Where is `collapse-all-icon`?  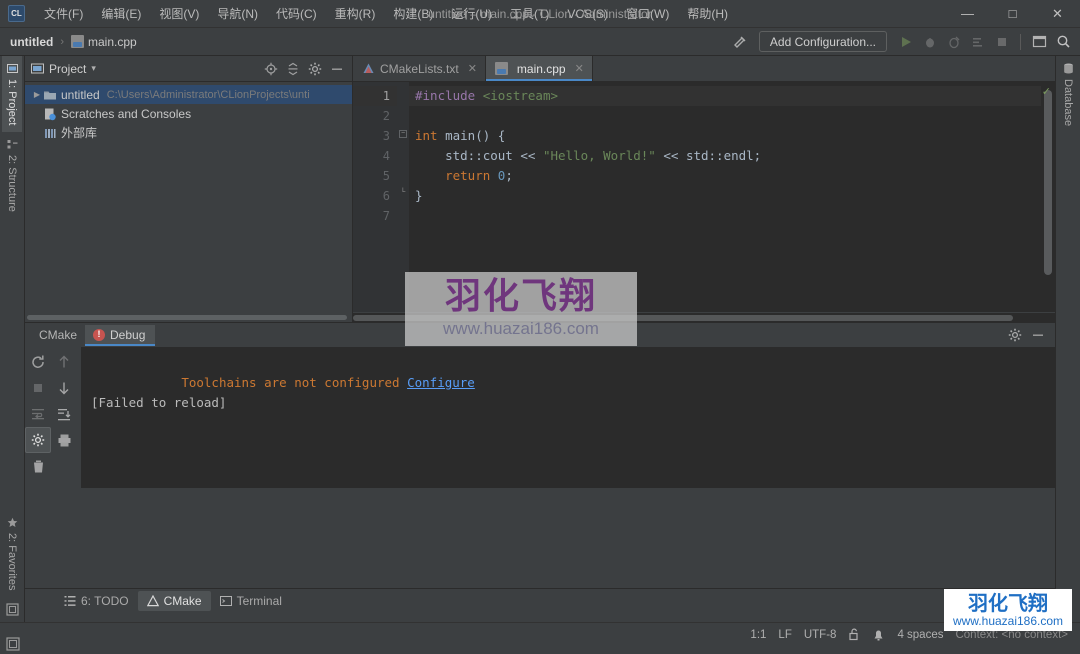
collapse-all-icon is located at coordinates (293, 69).